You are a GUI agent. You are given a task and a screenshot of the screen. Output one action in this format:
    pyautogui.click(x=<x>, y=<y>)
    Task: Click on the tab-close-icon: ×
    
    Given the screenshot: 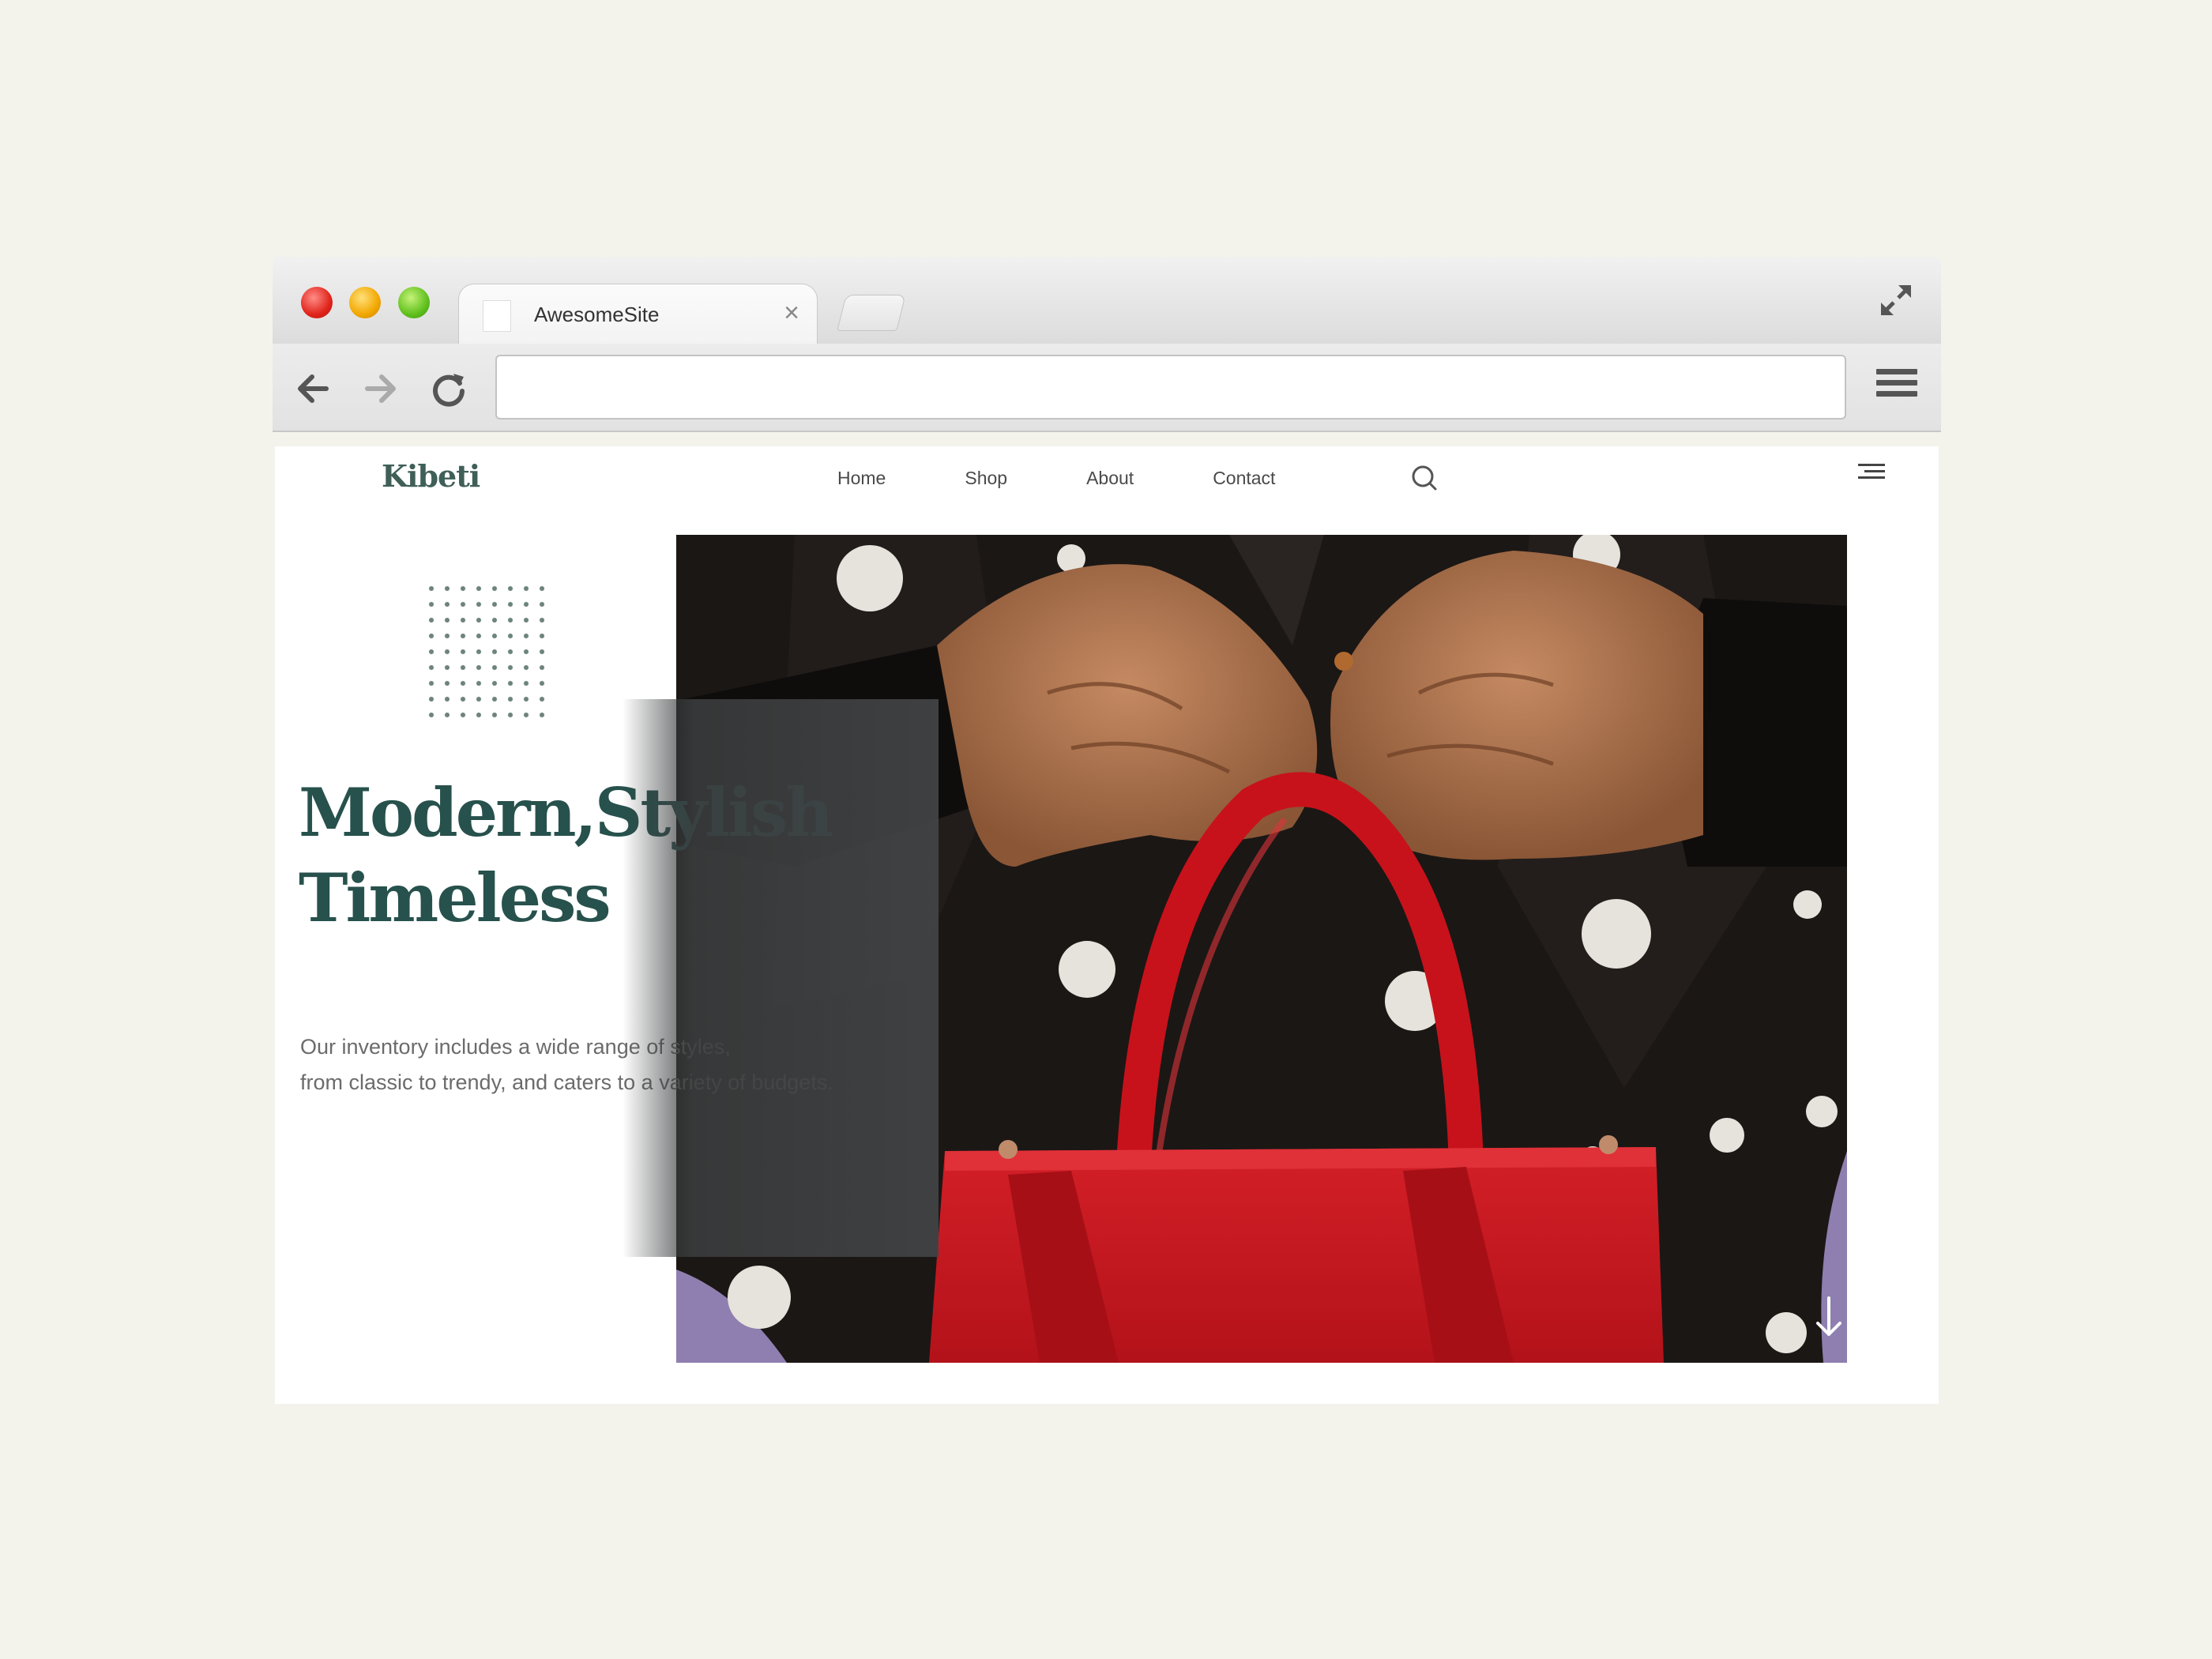 What is the action you would take?
    pyautogui.click(x=792, y=313)
    